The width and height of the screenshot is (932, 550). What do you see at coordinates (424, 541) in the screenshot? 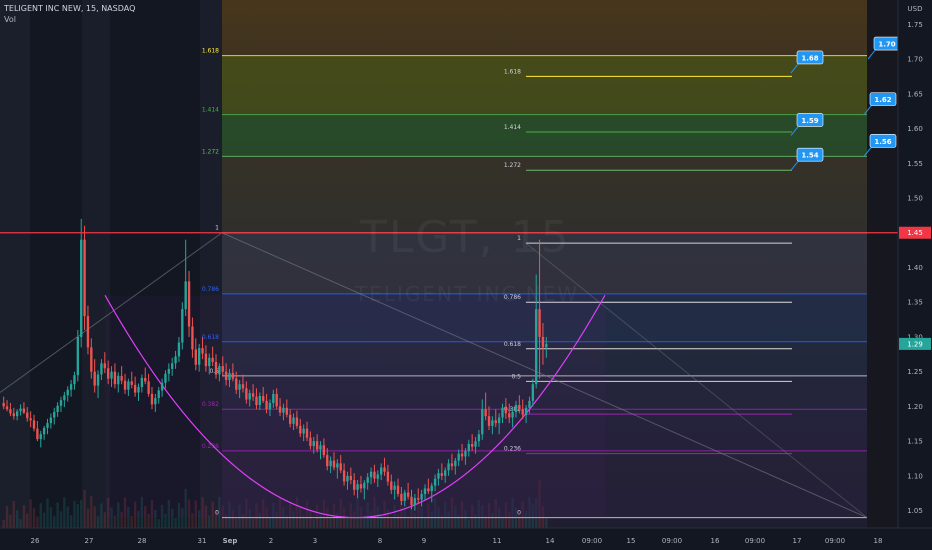
I see `time-tick-label: 9` at bounding box center [424, 541].